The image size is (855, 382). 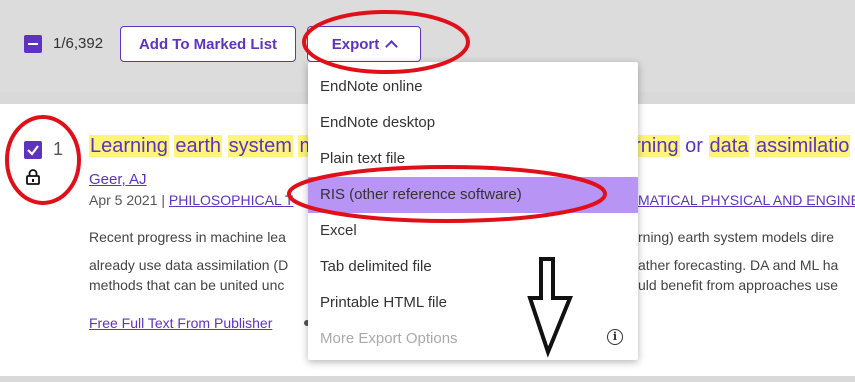 I want to click on menu-item-ris: RIS (other reference software), so click(x=473, y=195).